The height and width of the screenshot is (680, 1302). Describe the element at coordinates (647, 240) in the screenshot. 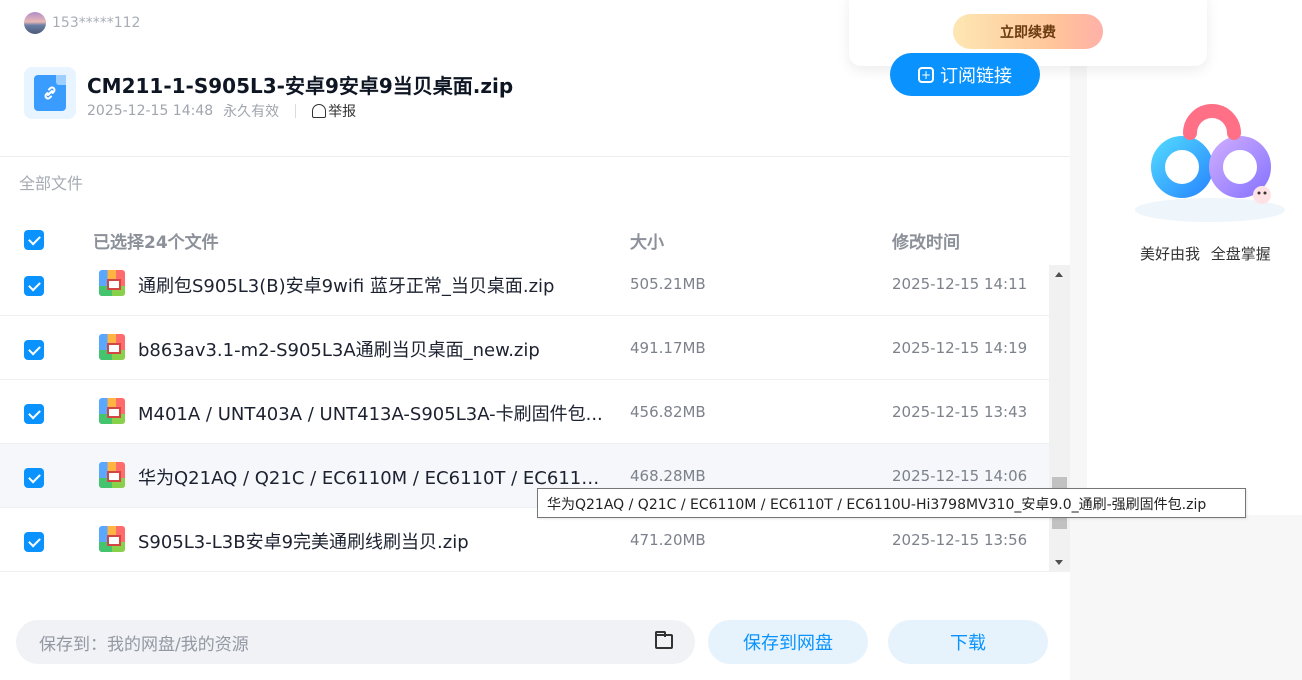

I see `header-size: 大小` at that location.